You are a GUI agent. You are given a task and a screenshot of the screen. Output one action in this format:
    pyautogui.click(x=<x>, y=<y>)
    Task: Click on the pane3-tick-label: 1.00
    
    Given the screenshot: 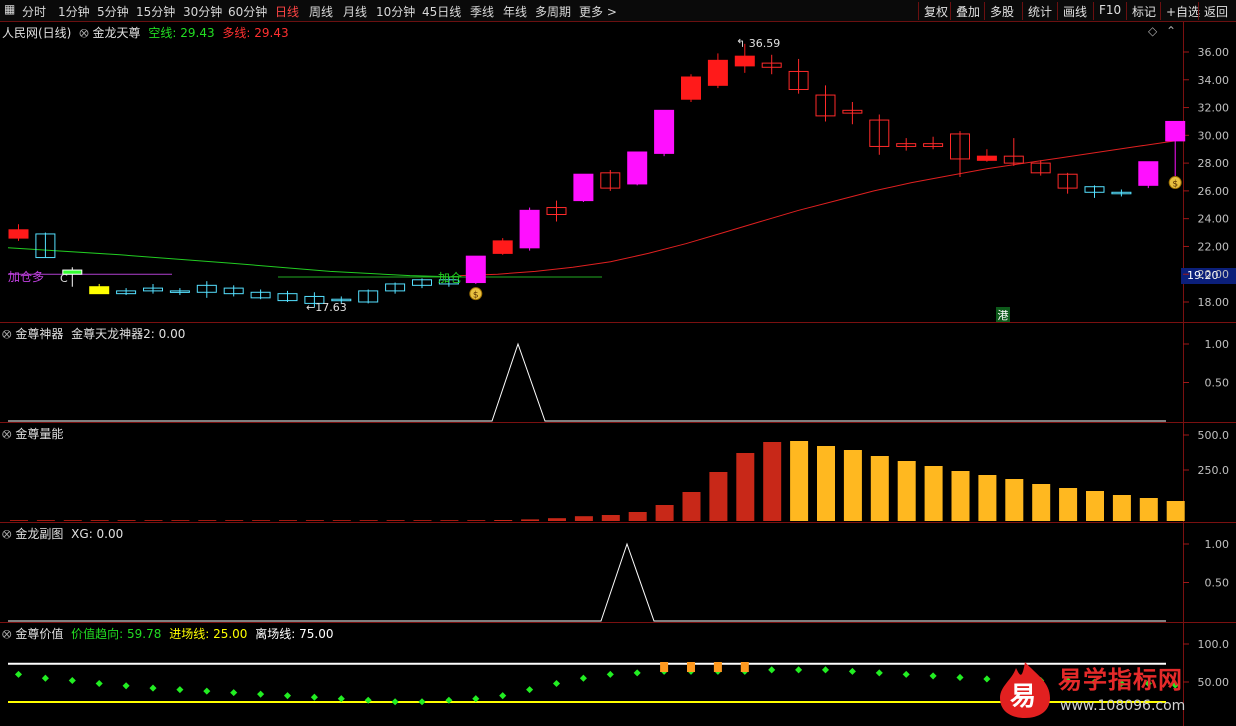 What is the action you would take?
    pyautogui.click(x=1217, y=544)
    